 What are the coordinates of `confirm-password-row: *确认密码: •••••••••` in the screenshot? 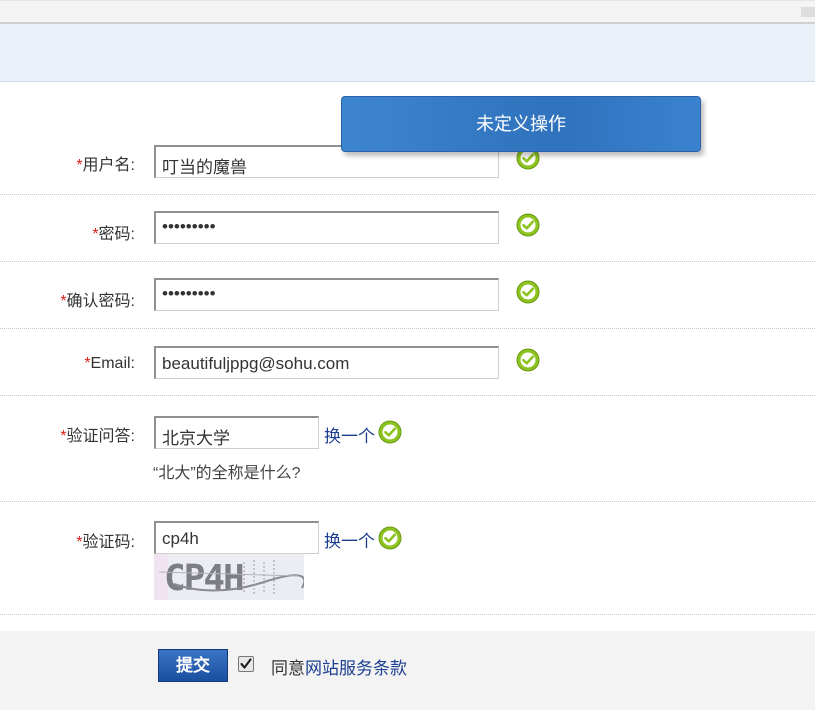 It's located at (407, 295).